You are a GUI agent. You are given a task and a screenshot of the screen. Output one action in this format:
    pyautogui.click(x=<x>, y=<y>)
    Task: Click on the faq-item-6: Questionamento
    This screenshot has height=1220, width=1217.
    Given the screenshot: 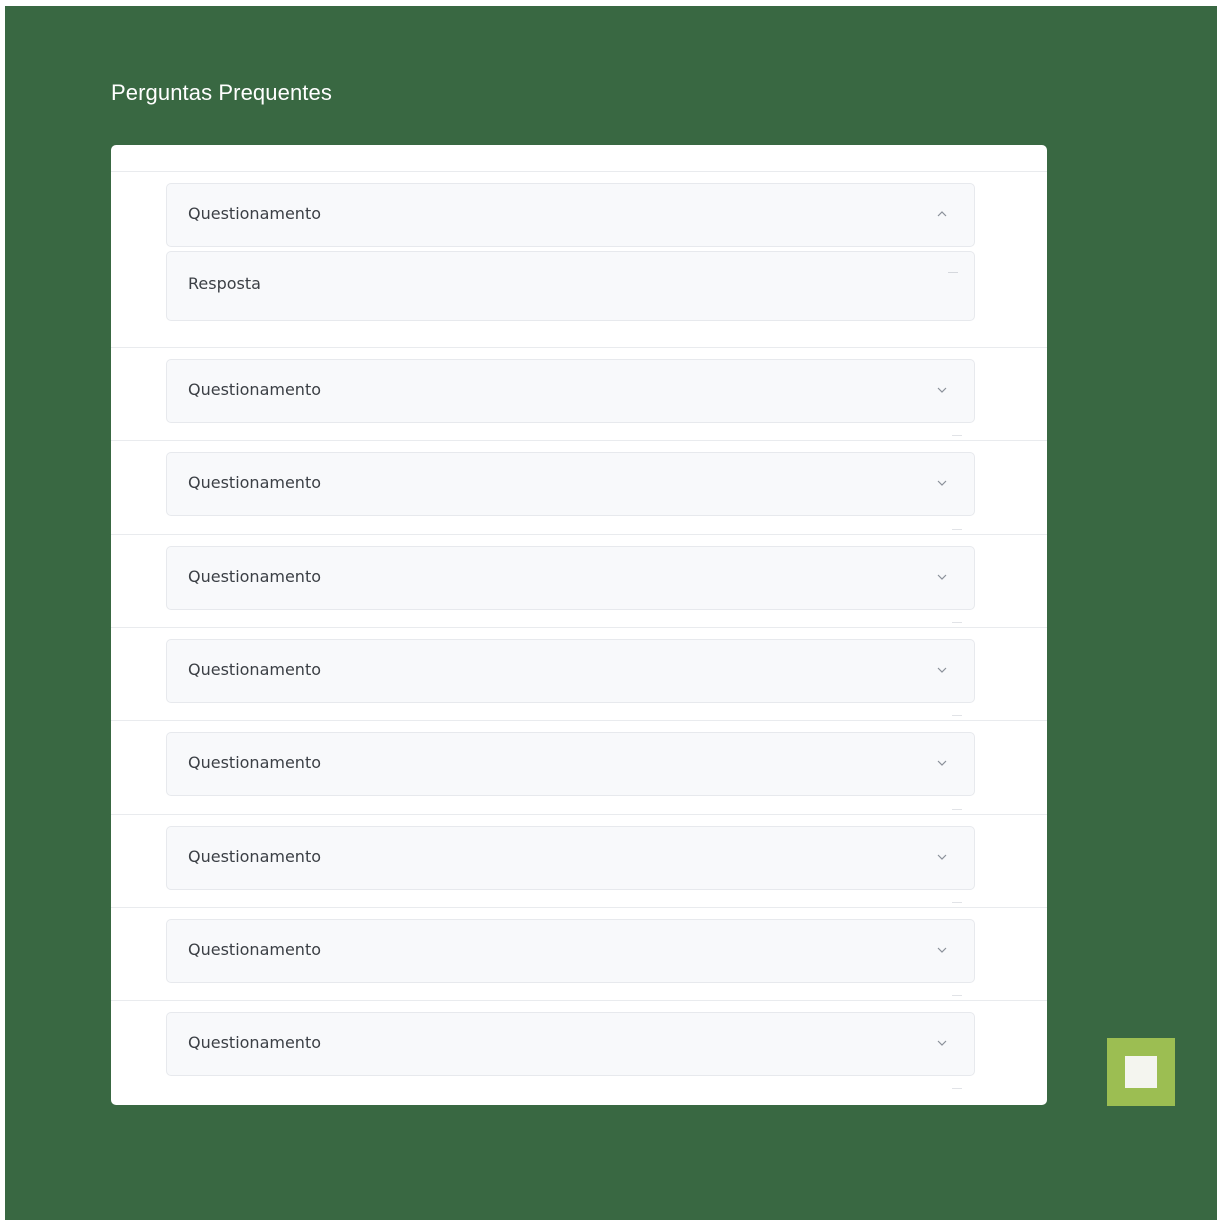 What is the action you would take?
    pyautogui.click(x=579, y=767)
    